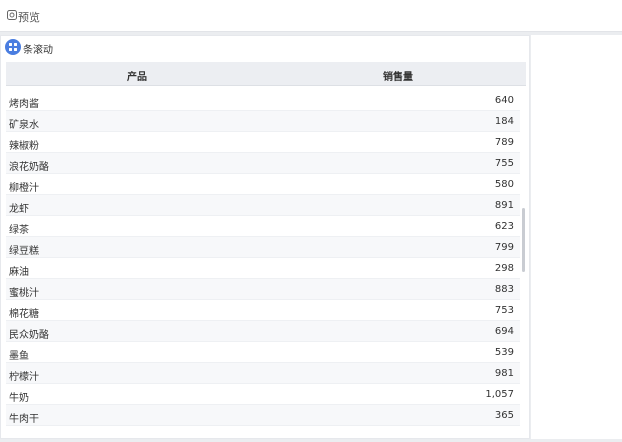 The height and width of the screenshot is (442, 622). Describe the element at coordinates (266, 74) in the screenshot. I see `table-header: 产品 销售量` at that location.